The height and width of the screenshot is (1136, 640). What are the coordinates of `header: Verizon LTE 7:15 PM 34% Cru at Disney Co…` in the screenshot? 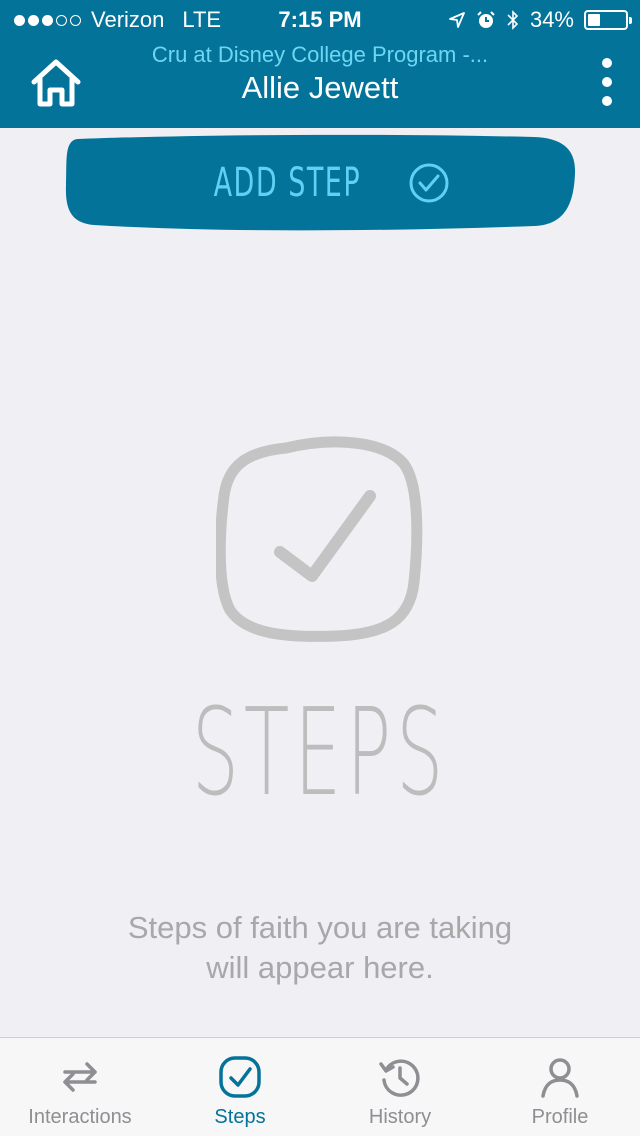 It's located at (320, 64).